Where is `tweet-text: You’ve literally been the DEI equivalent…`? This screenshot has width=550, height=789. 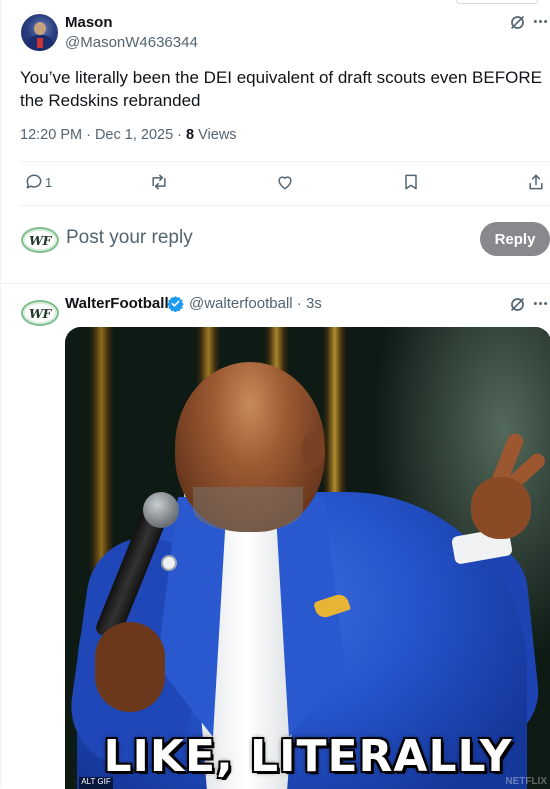
tweet-text: You’ve literally been the DEI equivalent… is located at coordinates (281, 89).